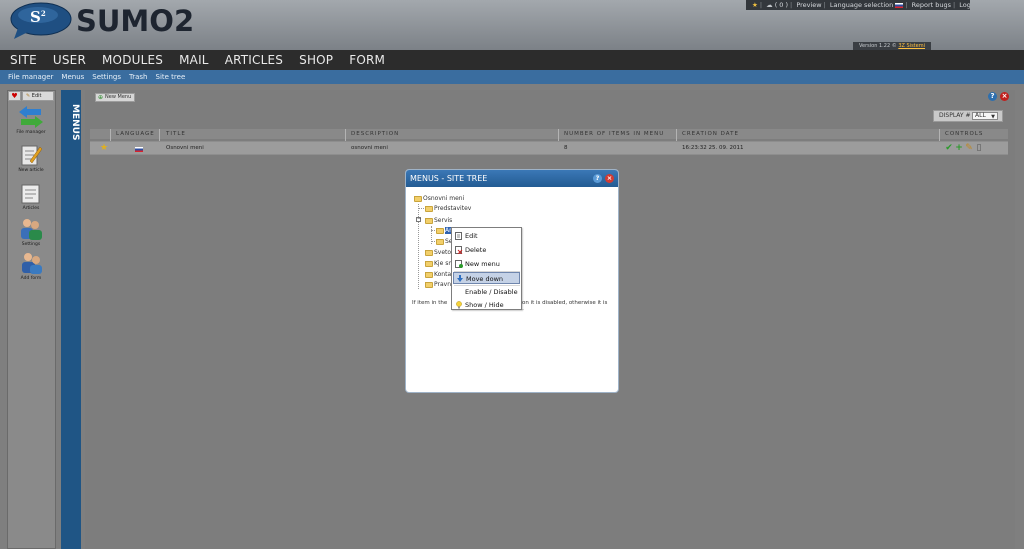  What do you see at coordinates (597, 178) in the screenshot?
I see `dialog-help-icon: ?` at bounding box center [597, 178].